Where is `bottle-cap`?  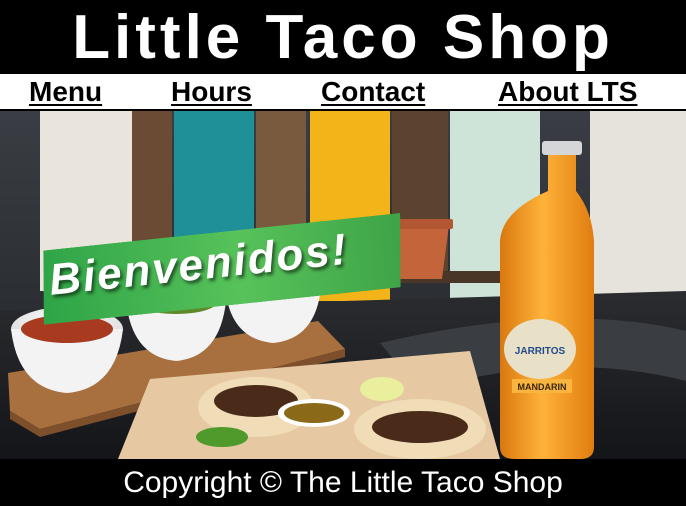 bottle-cap is located at coordinates (562, 148).